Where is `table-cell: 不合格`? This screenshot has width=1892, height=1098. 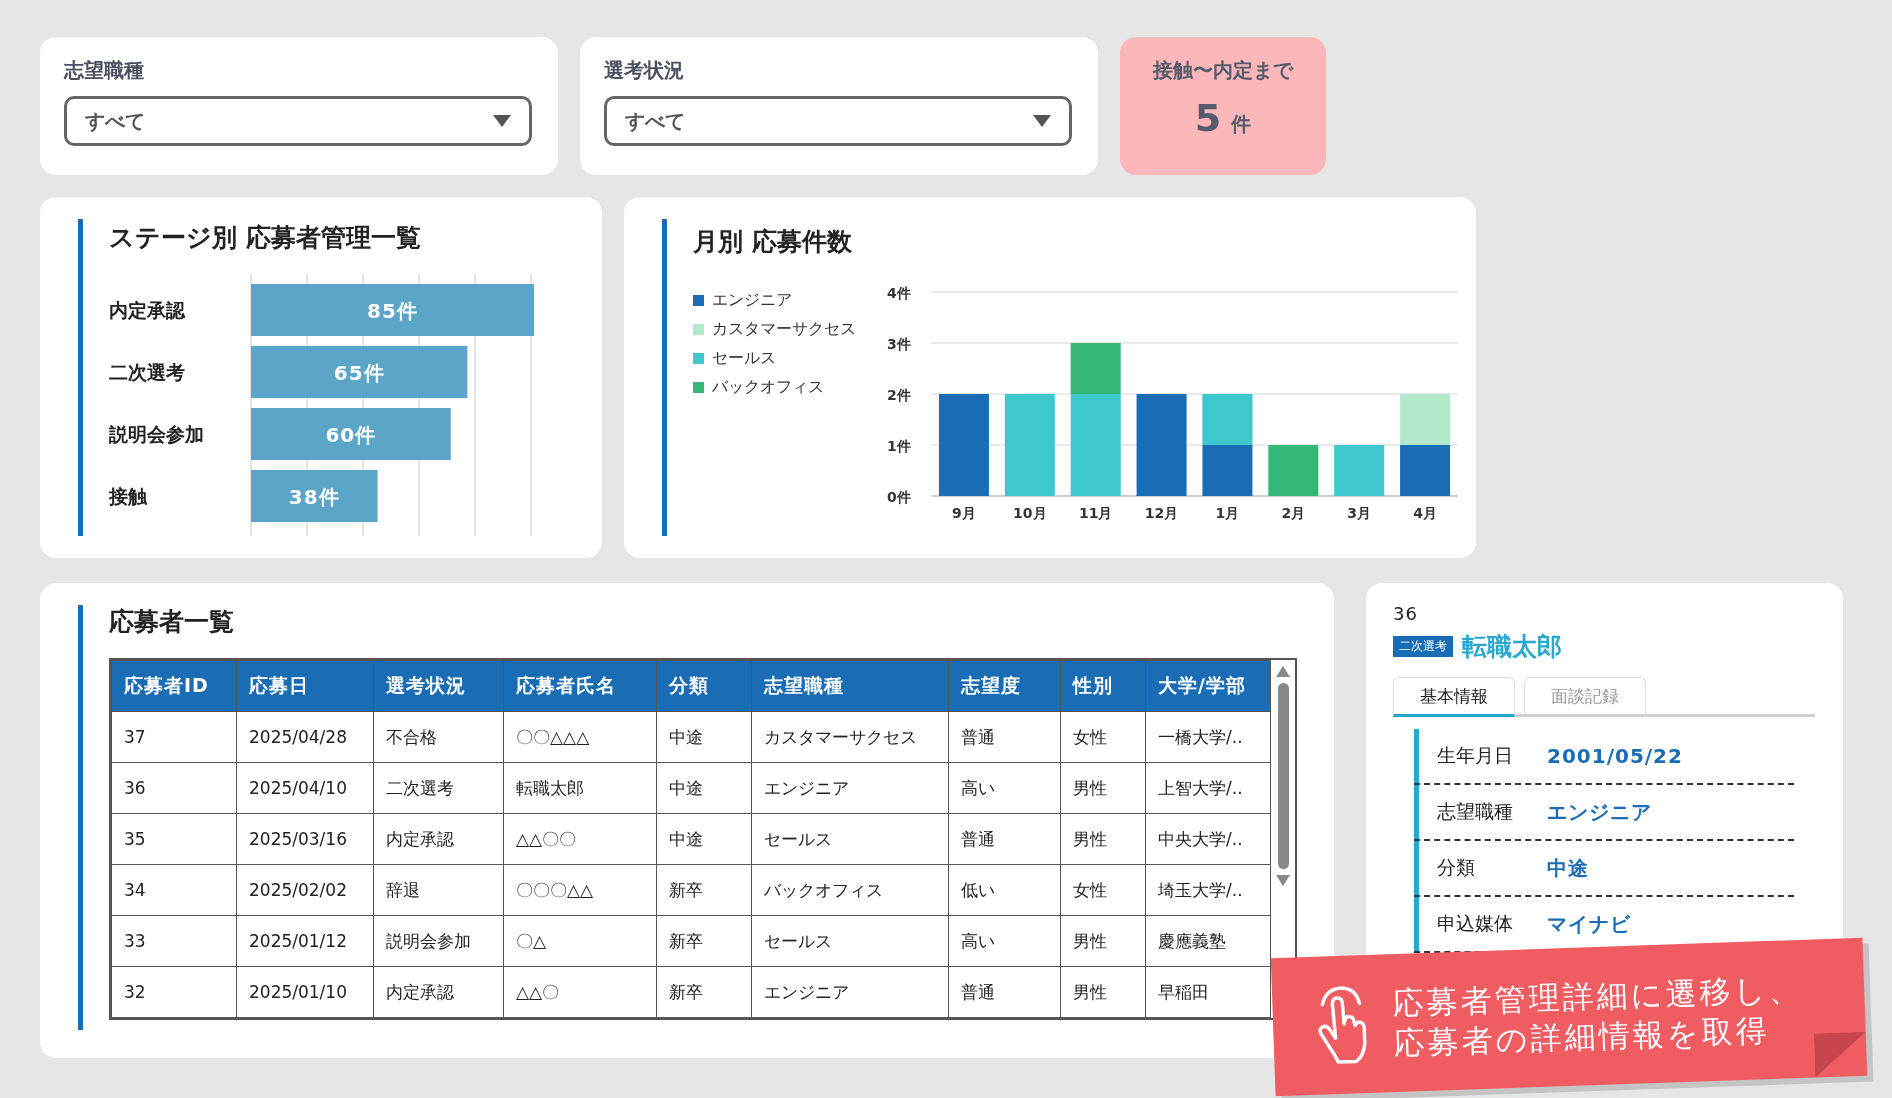
table-cell: 不合格 is located at coordinates (438, 737).